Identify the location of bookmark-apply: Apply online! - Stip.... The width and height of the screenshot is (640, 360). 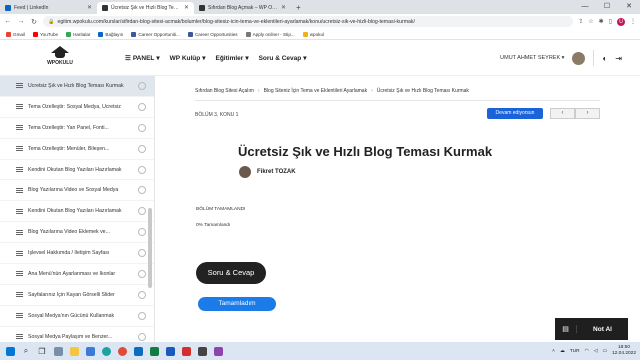
(270, 34).